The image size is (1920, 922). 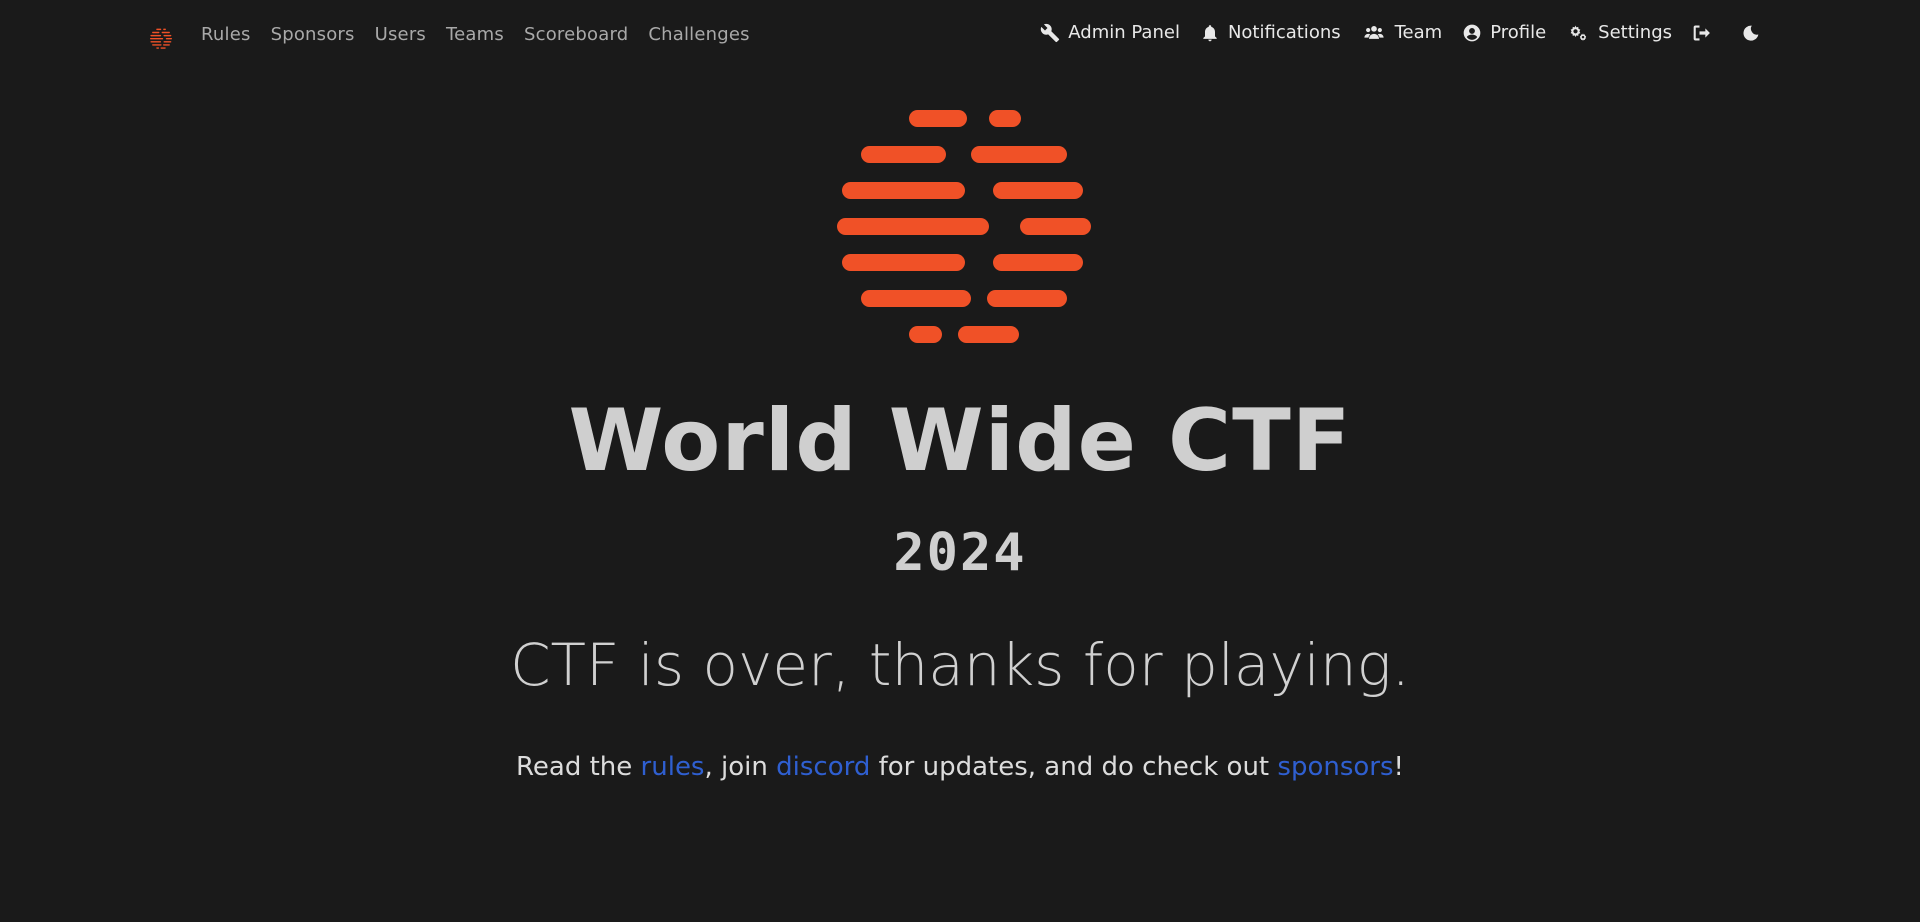 I want to click on moon-icon, so click(x=1751, y=33).